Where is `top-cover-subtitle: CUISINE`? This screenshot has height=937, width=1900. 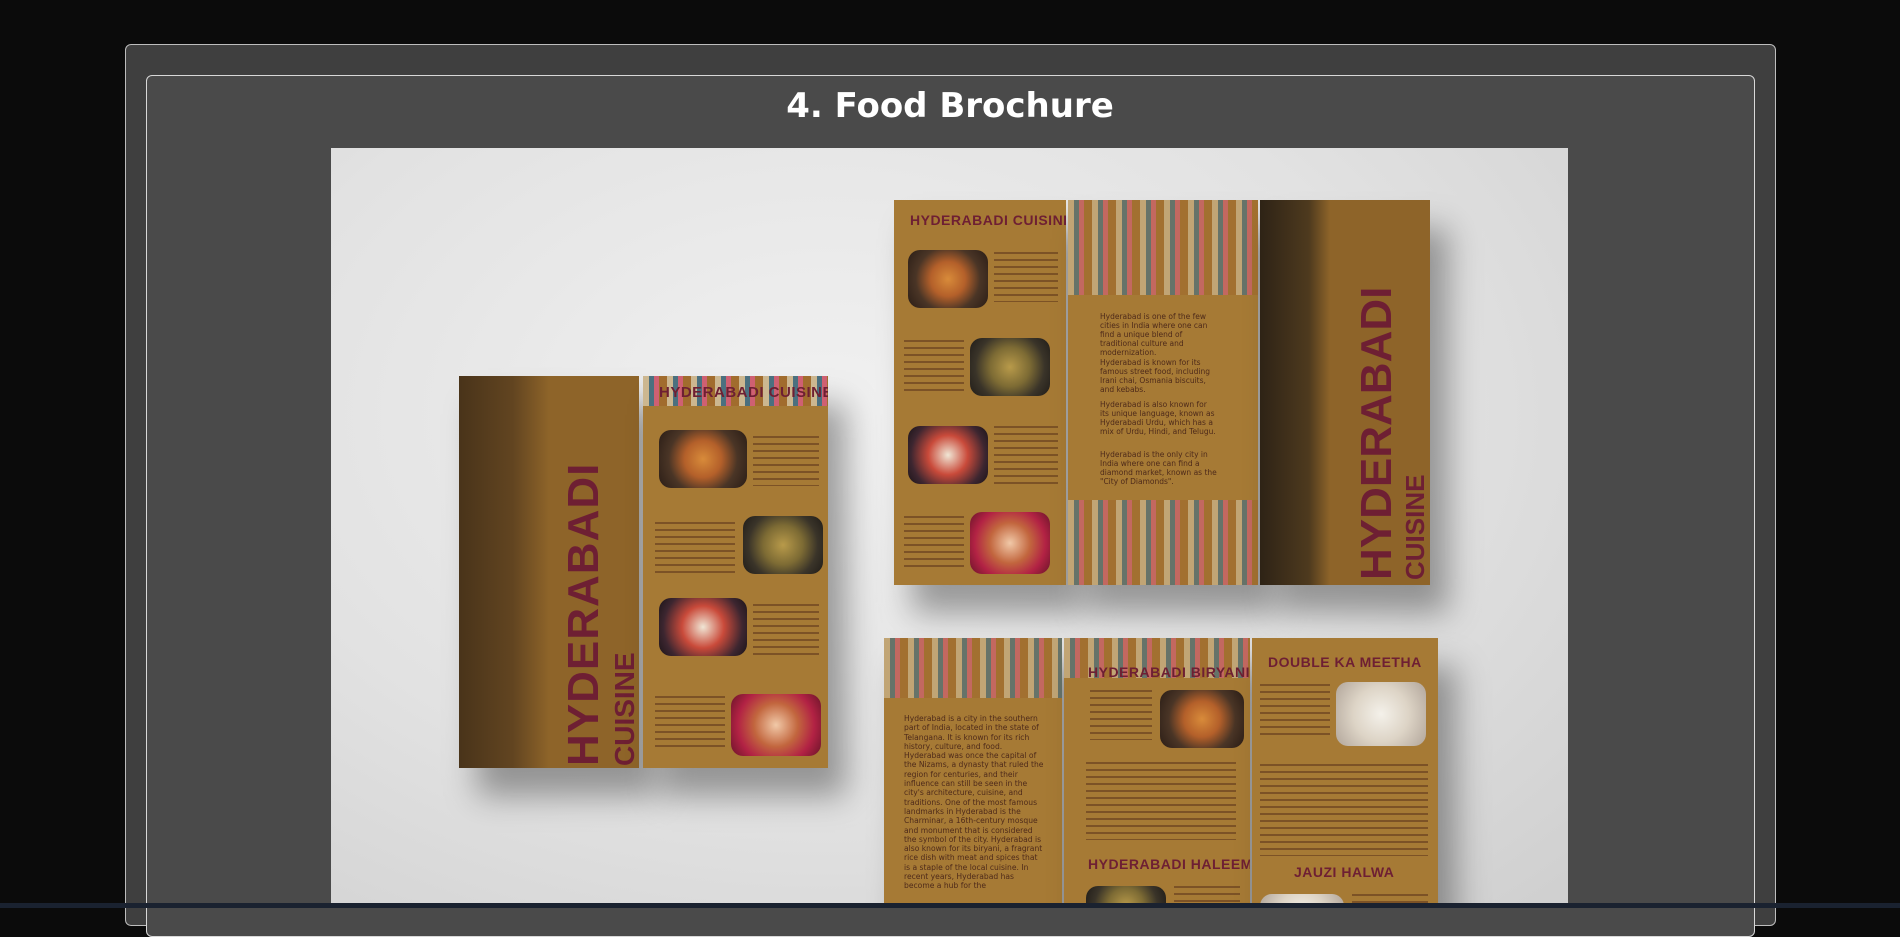 top-cover-subtitle: CUISINE is located at coordinates (1415, 527).